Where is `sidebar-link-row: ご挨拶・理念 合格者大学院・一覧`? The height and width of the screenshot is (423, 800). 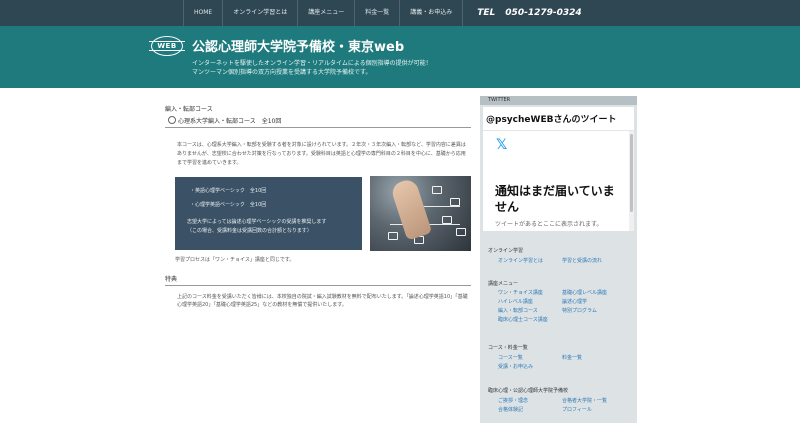 sidebar-link-row: ご挨拶・理念 合格者大学院・一覧 is located at coordinates (552, 401).